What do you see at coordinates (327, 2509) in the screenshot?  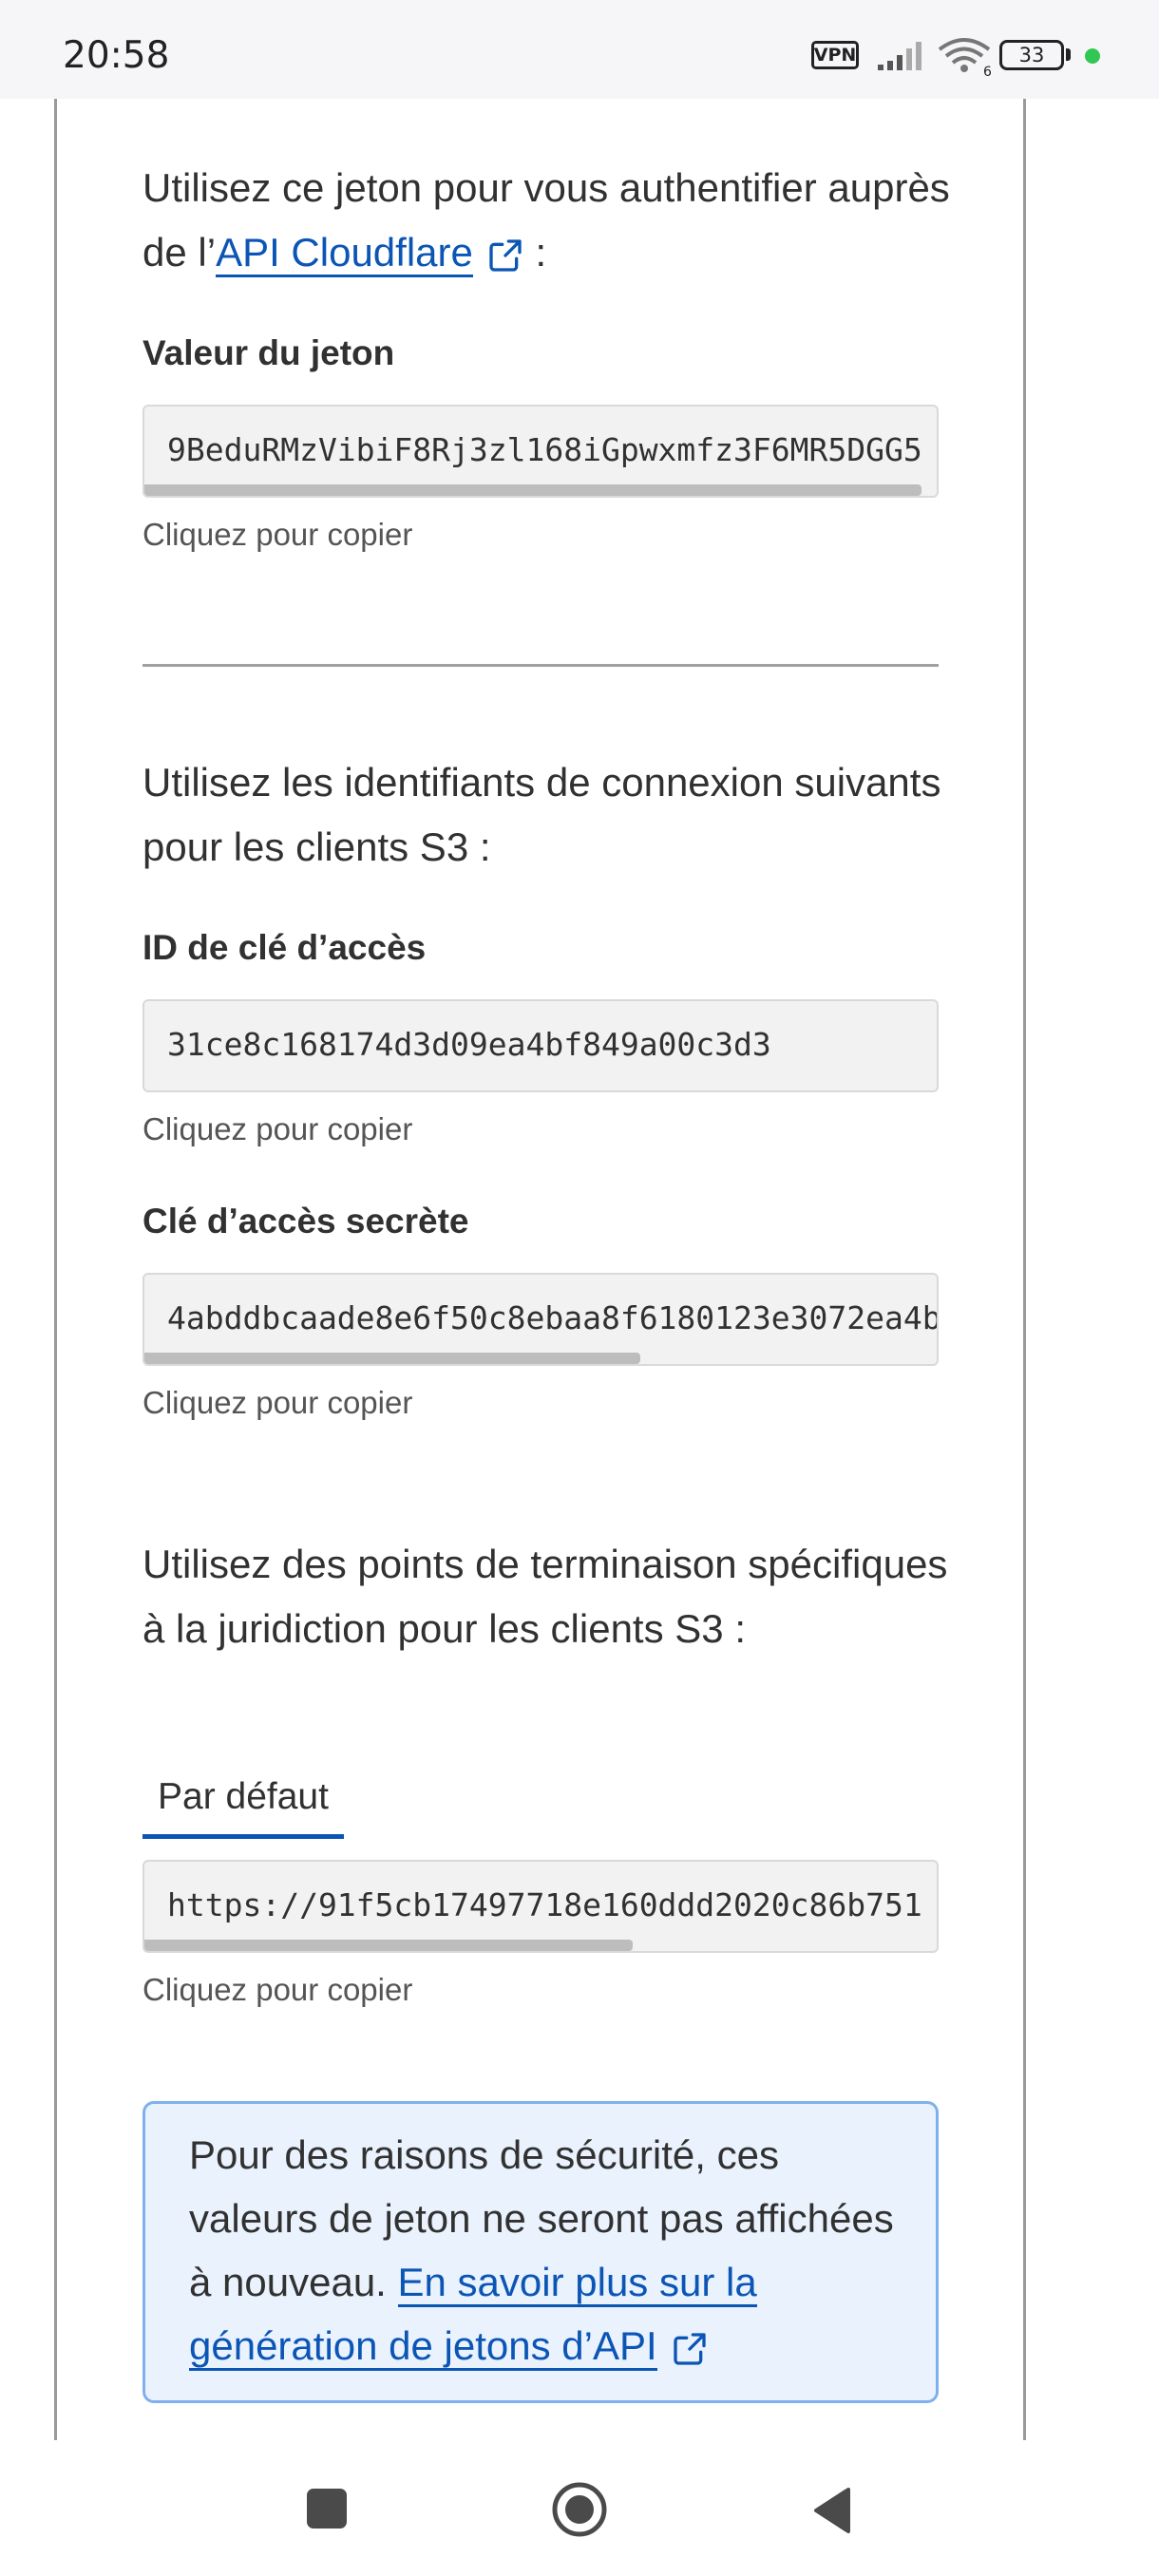 I see `recent-apps-icon` at bounding box center [327, 2509].